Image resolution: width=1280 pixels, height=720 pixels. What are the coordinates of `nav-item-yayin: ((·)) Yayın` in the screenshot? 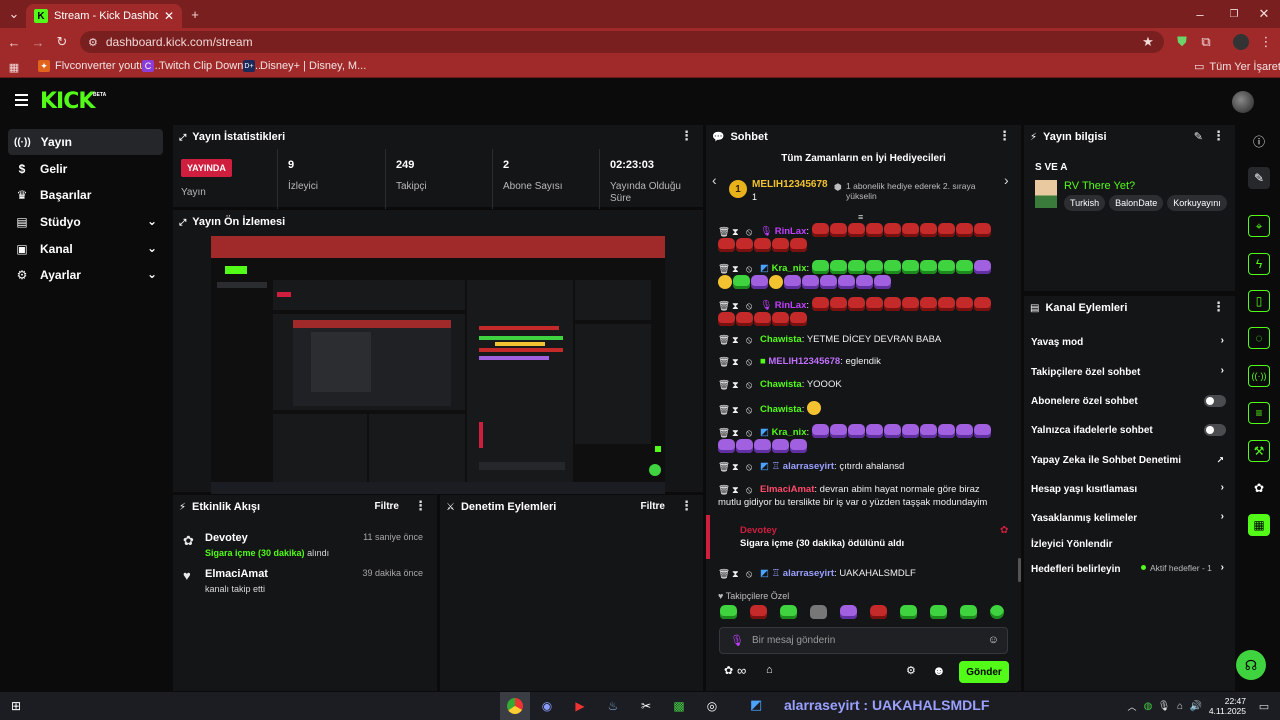 It's located at (85, 142).